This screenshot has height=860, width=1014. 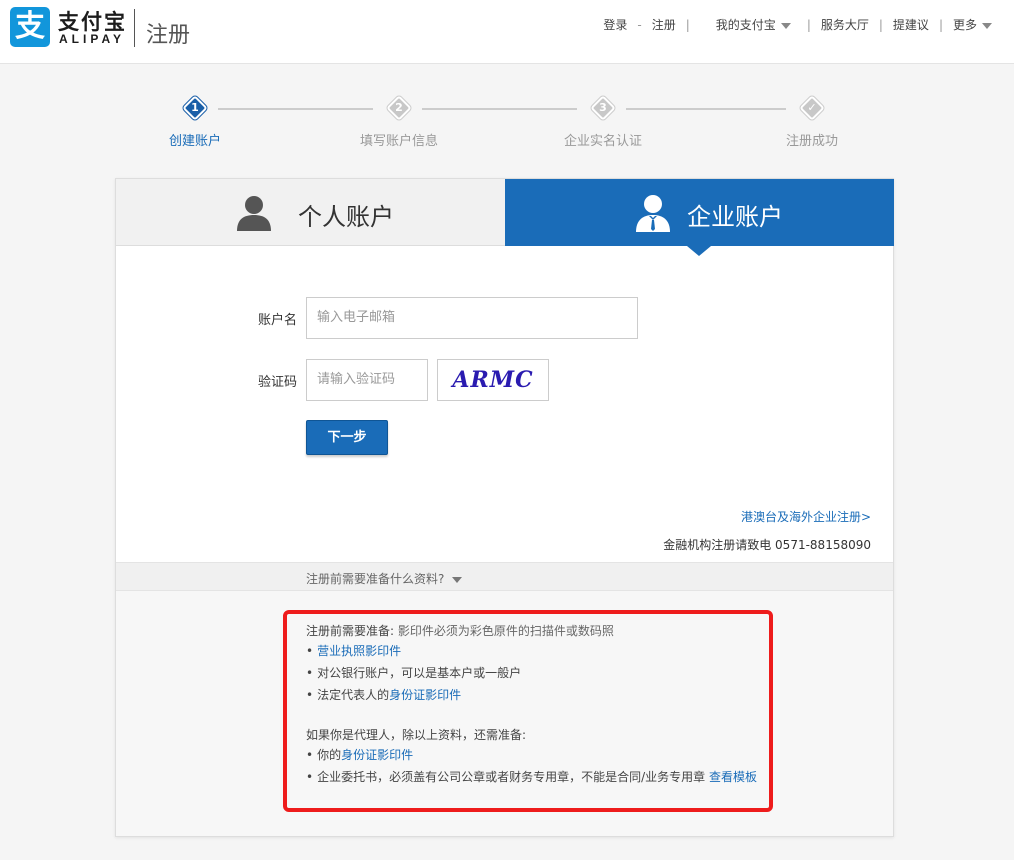 I want to click on alipay-logo-glyph: 支, so click(x=30, y=26).